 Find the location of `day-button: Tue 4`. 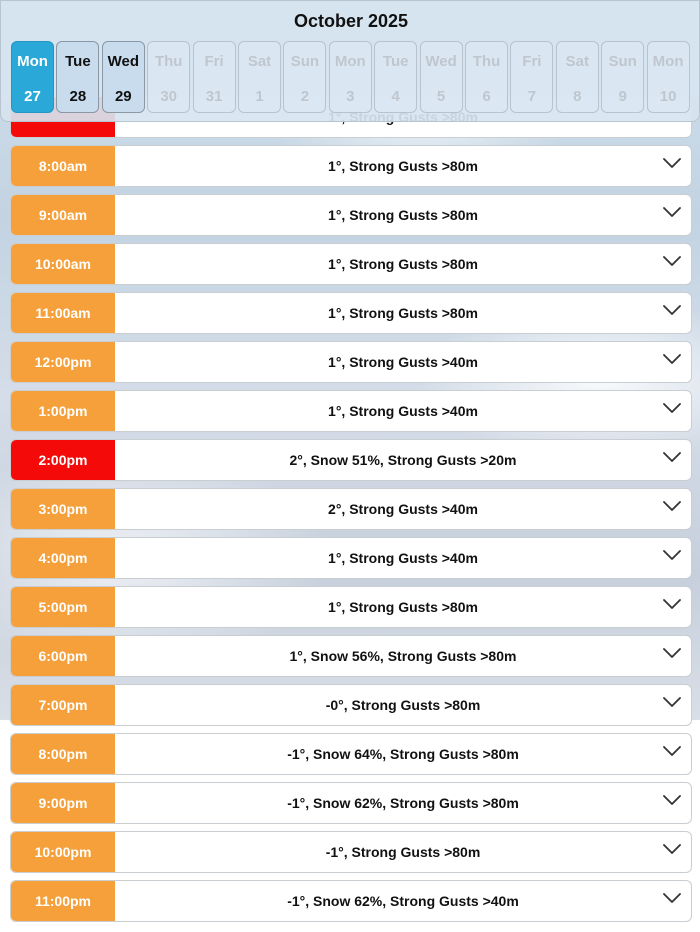

day-button: Tue 4 is located at coordinates (396, 77).